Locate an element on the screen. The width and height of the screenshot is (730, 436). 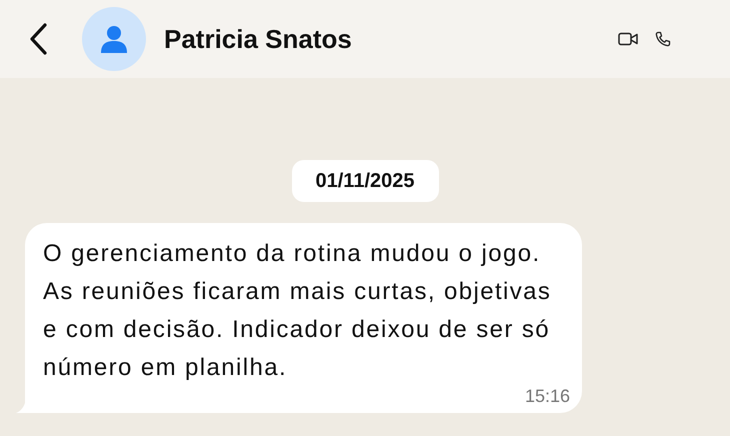
contact-name: Patricia Snatos is located at coordinates (258, 39).